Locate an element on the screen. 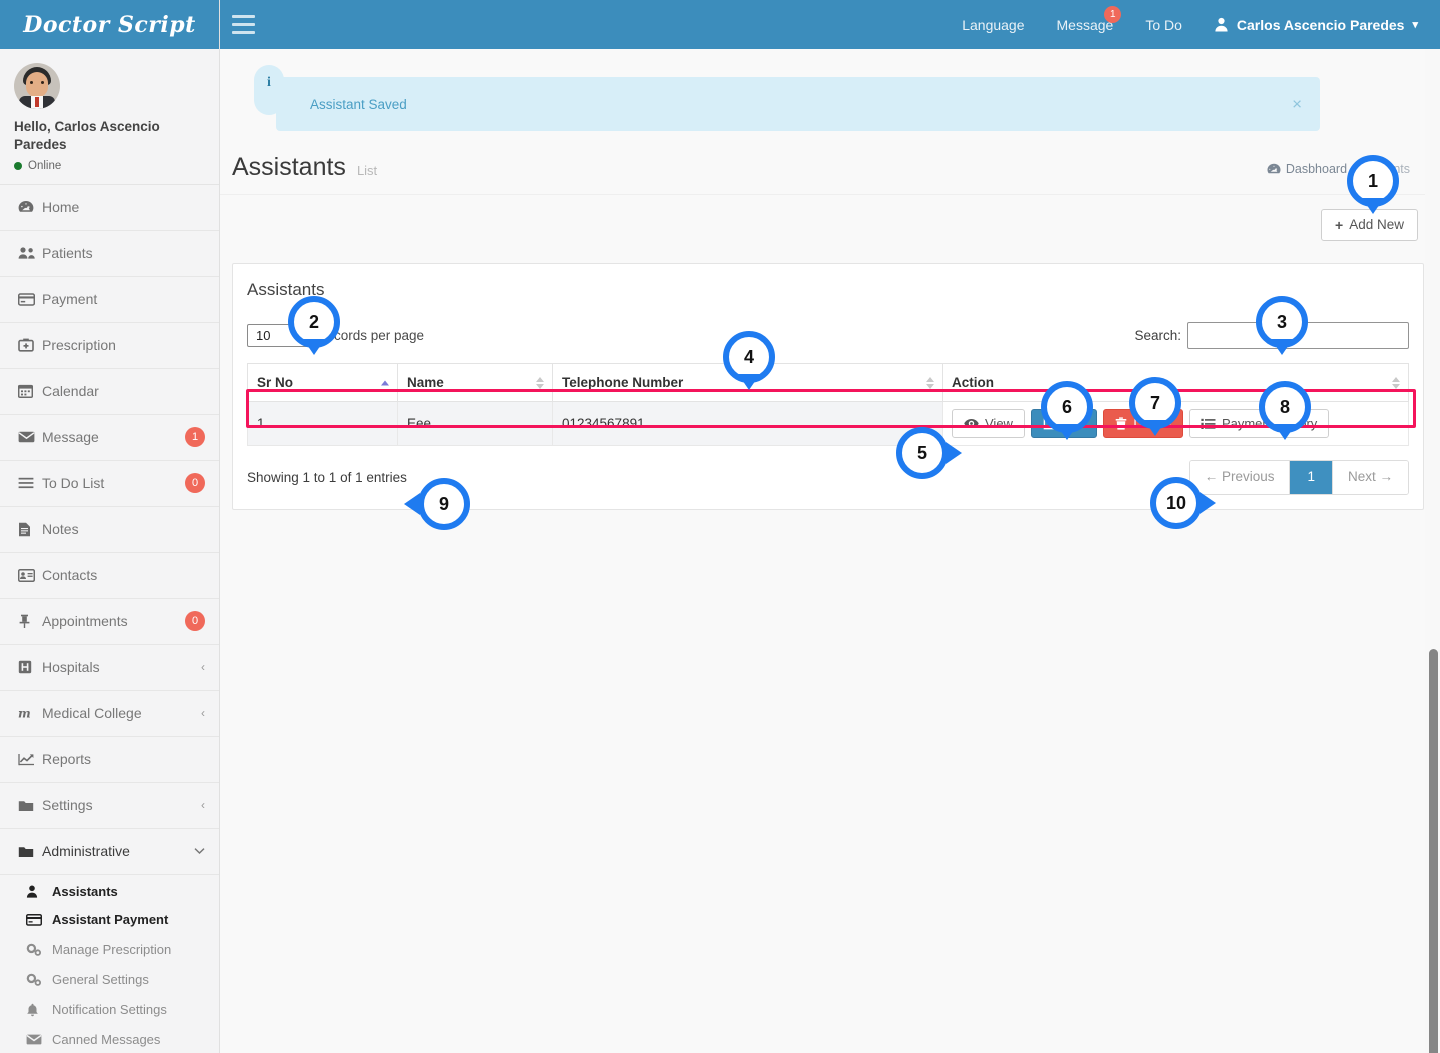 Image resolution: width=1440 pixels, height=1053 pixels. column-header-action: Action is located at coordinates (1175, 382).